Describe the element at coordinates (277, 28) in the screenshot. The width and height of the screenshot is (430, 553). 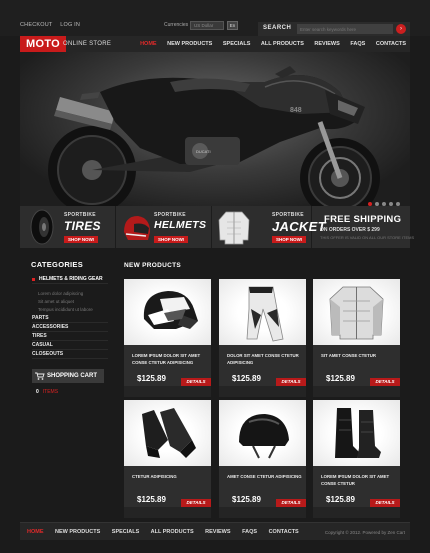
I see `search-label: SEARCH` at that location.